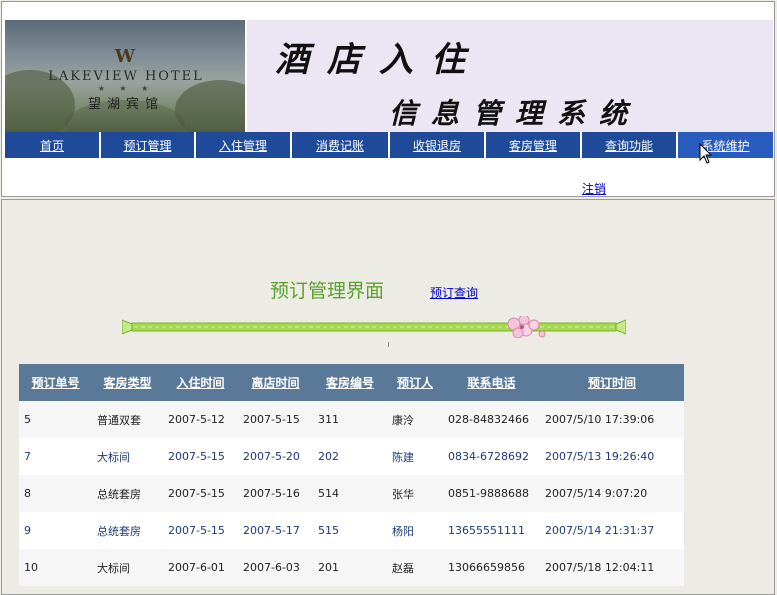  Describe the element at coordinates (403, 457) in the screenshot. I see `cell-guest: 陈建` at that location.